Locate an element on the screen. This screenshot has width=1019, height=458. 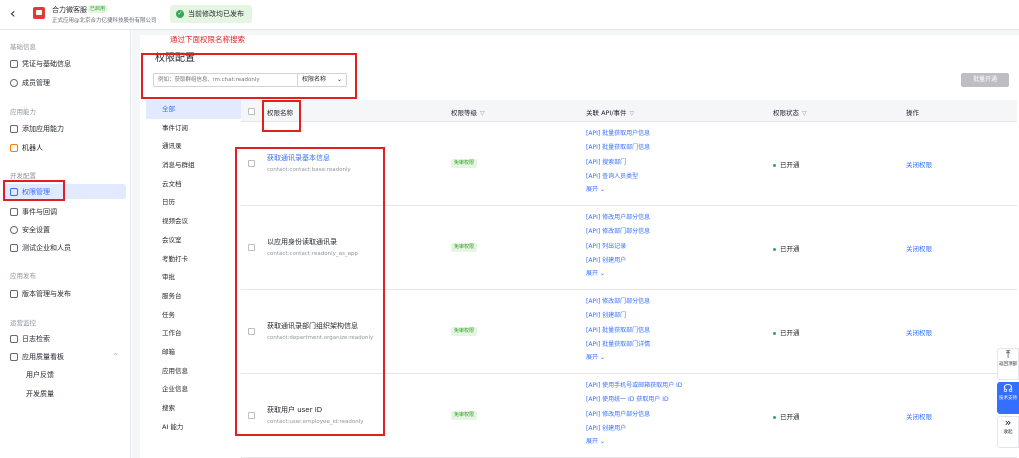
category-item: AI 能力 is located at coordinates (193, 427).